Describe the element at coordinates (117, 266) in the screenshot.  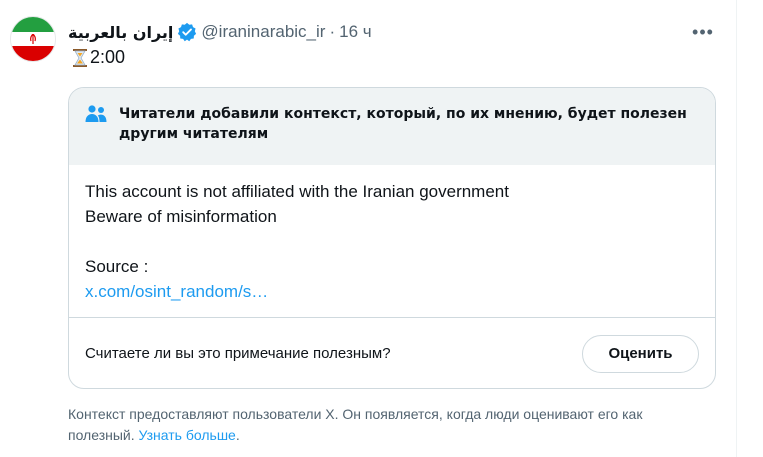
I see `note-source-label: Source :` at that location.